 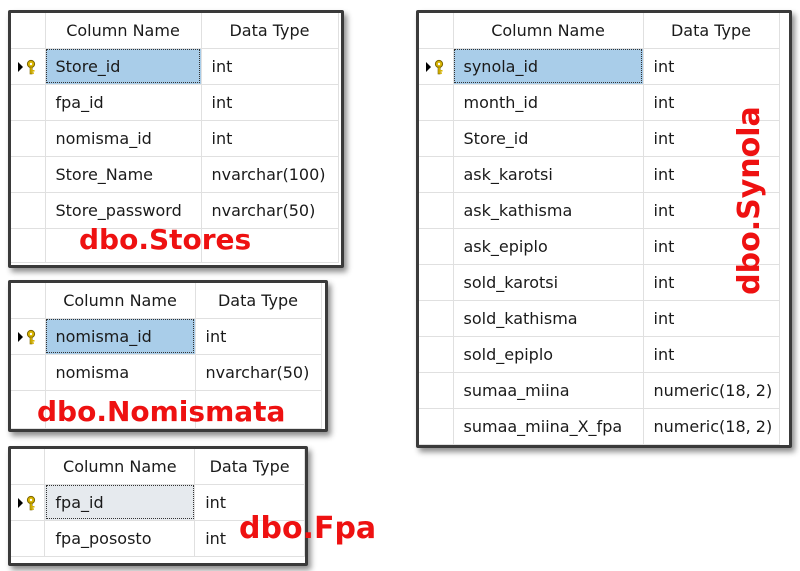 I want to click on column-name-cell: sumaa_miina_X_fpa, so click(x=548, y=426).